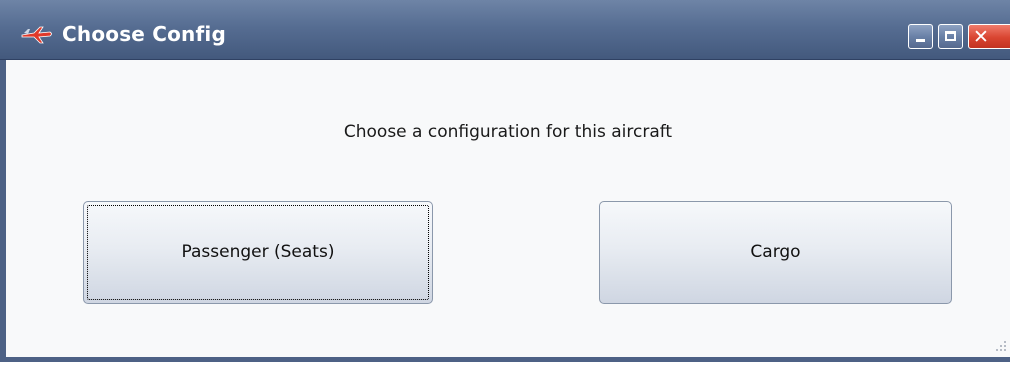 This screenshot has height=367, width=1010. I want to click on resize-grip-icon, so click(1001, 346).